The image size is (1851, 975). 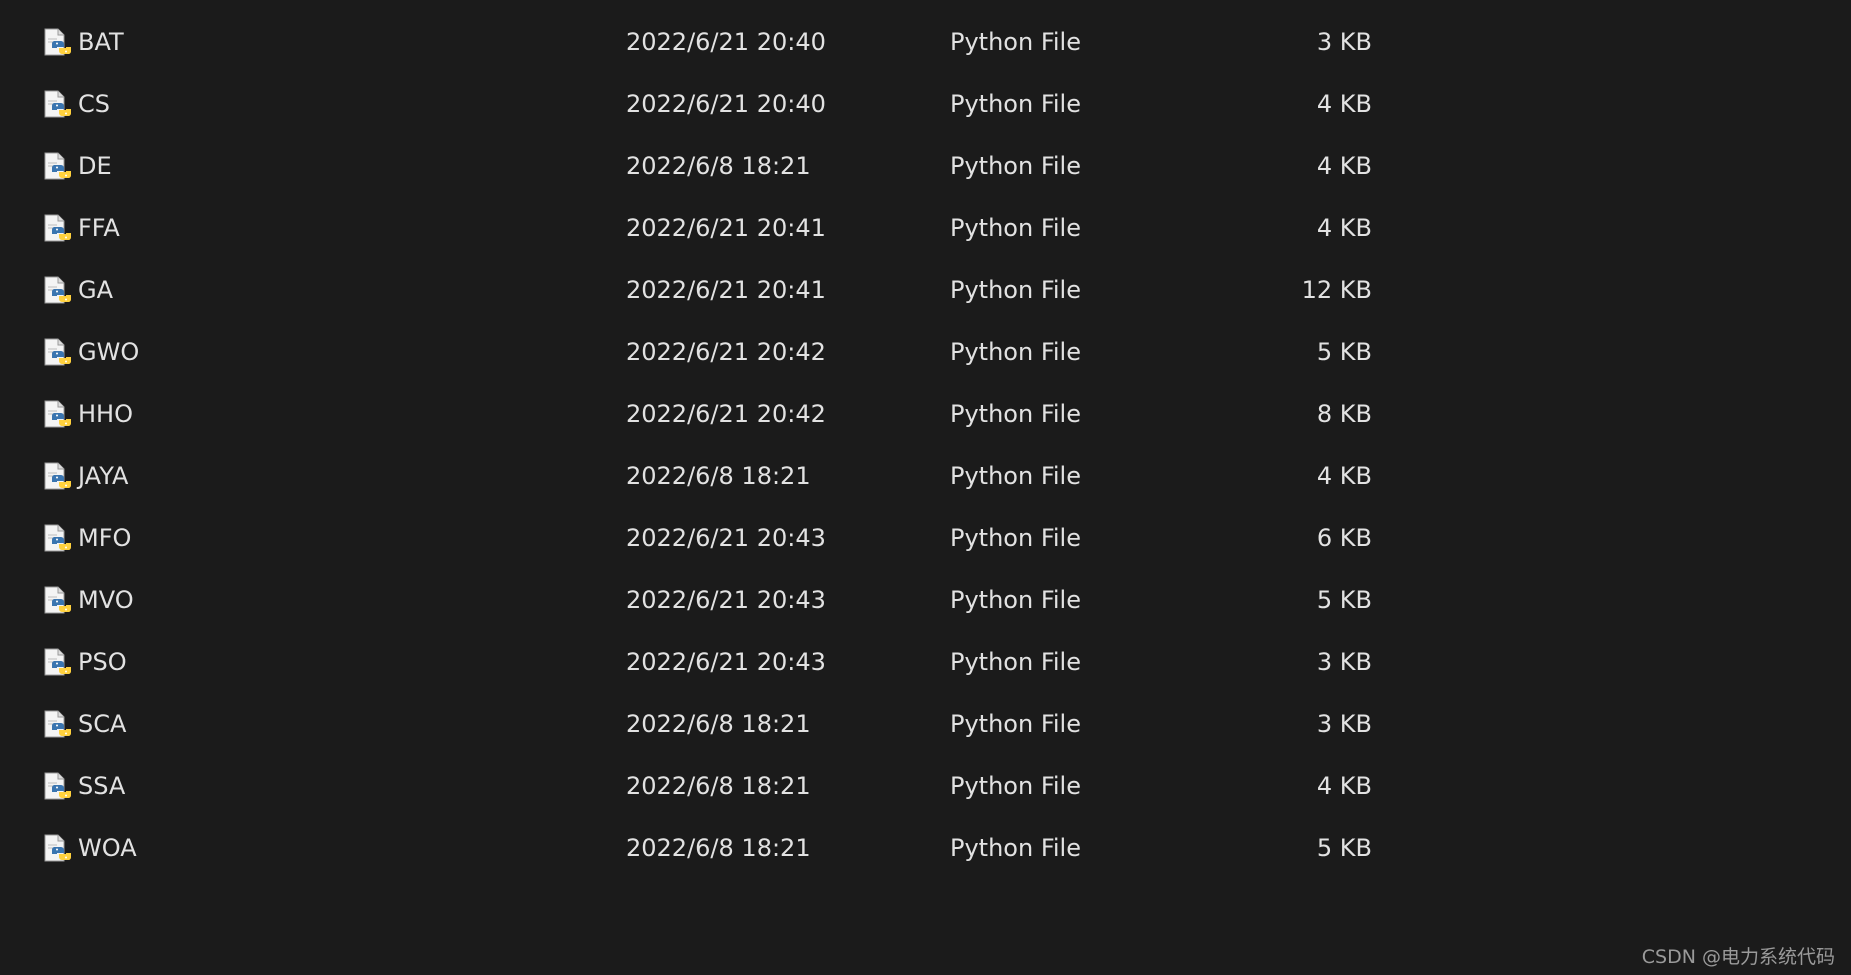 What do you see at coordinates (106, 600) in the screenshot?
I see `file-name: MVO` at bounding box center [106, 600].